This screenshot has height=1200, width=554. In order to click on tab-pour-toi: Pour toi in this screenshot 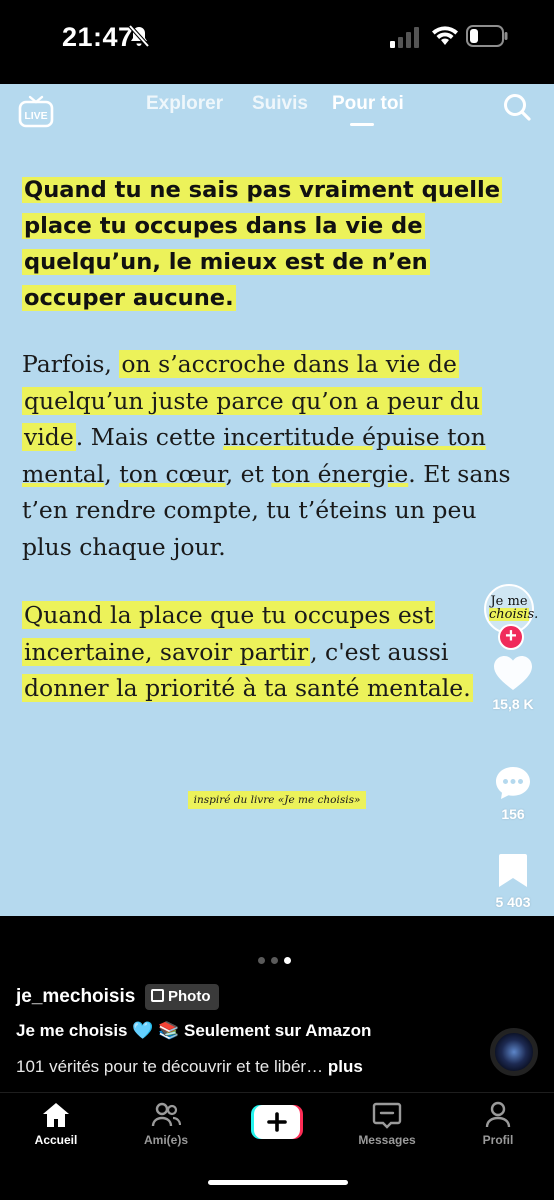, I will do `click(368, 104)`.